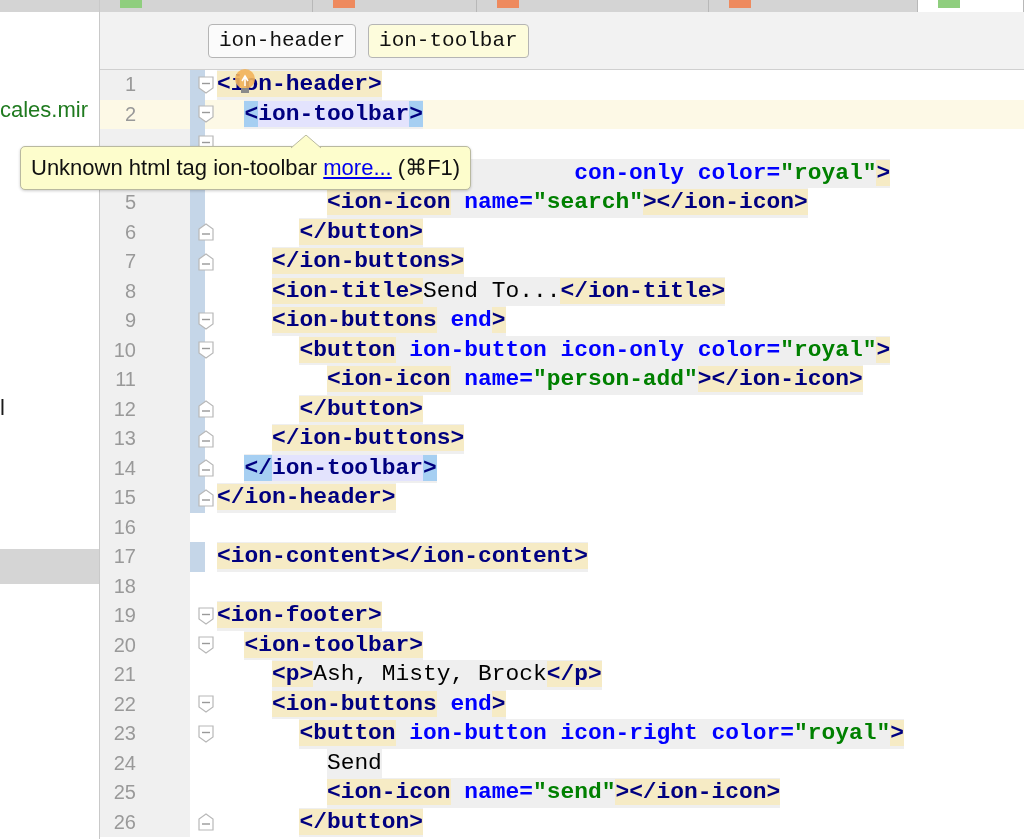 The height and width of the screenshot is (839, 1024). What do you see at coordinates (145, 763) in the screenshot?
I see `line-number: 24` at bounding box center [145, 763].